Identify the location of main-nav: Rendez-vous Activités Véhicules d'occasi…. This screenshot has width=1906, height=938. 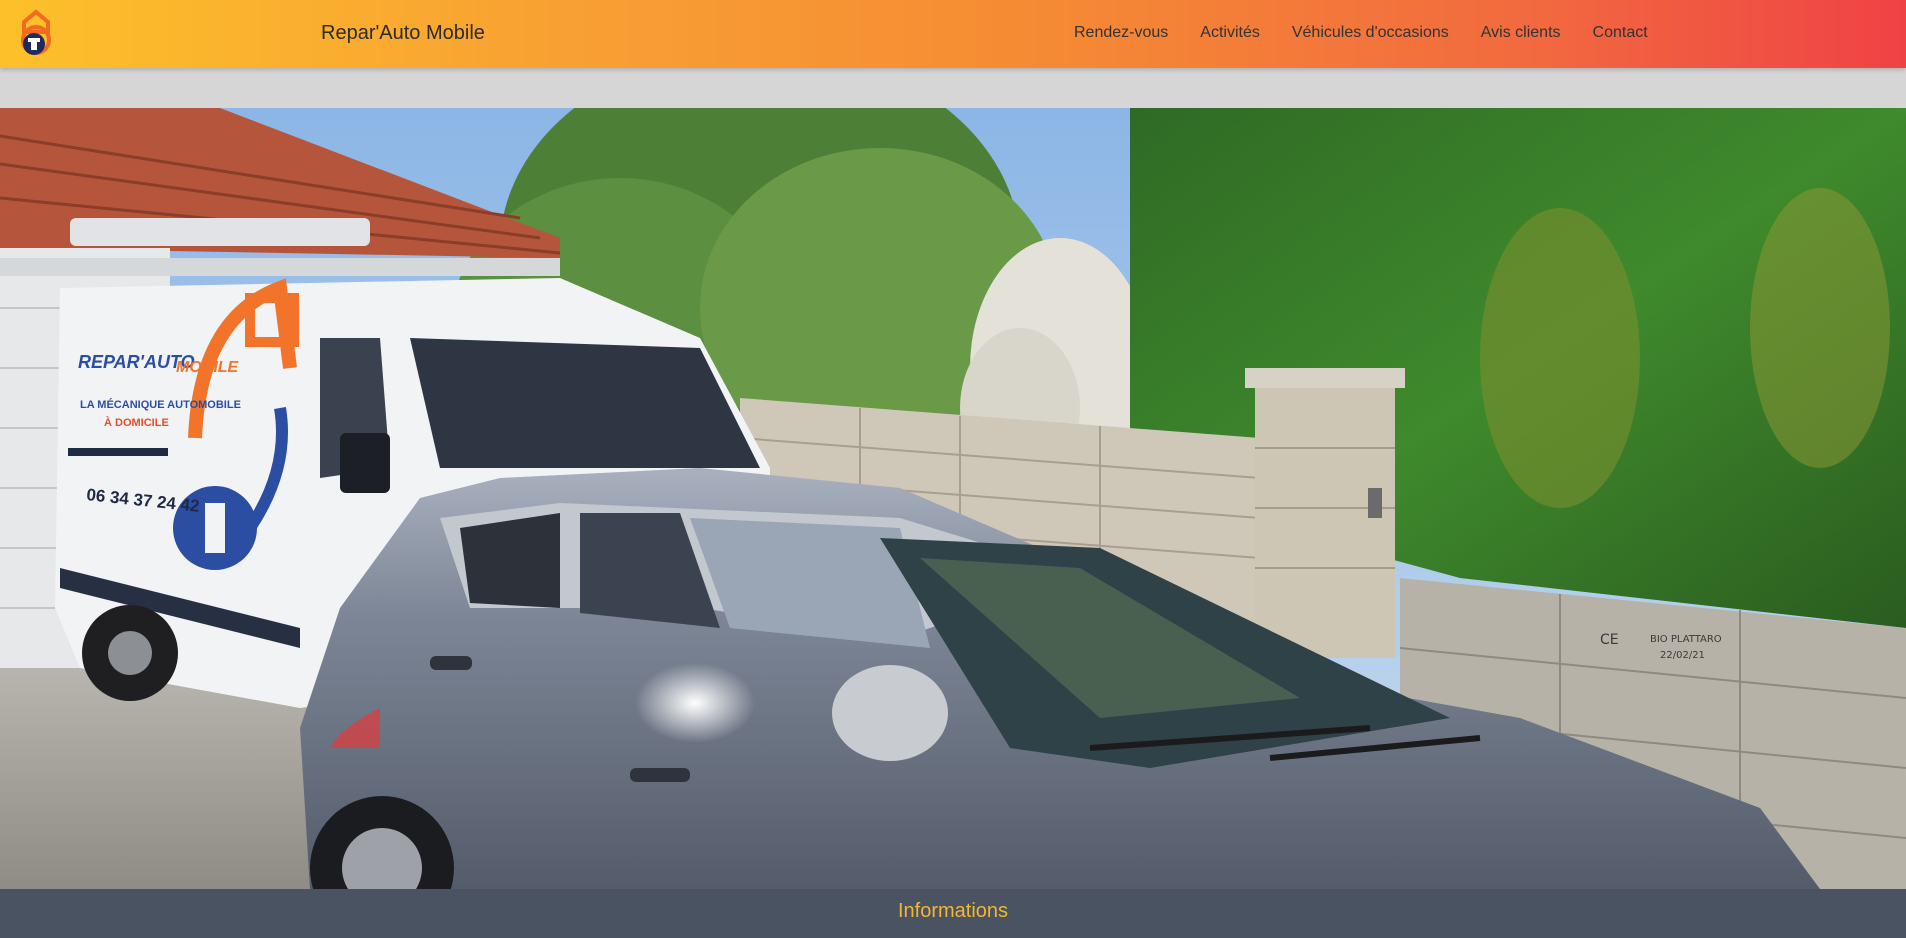
(1377, 33).